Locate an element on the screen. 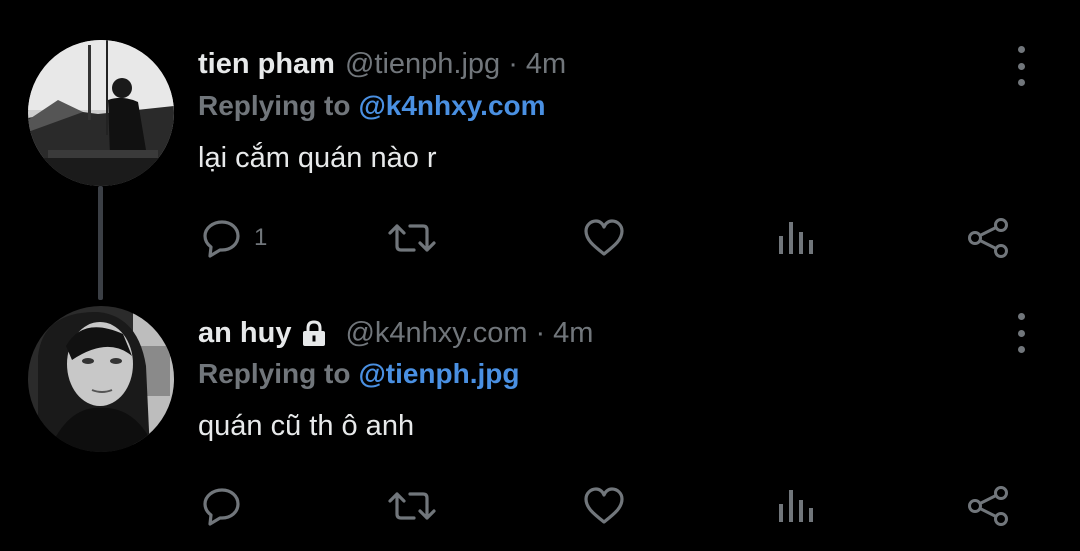 The height and width of the screenshot is (551, 1080). reply-button is located at coordinates (227, 506).